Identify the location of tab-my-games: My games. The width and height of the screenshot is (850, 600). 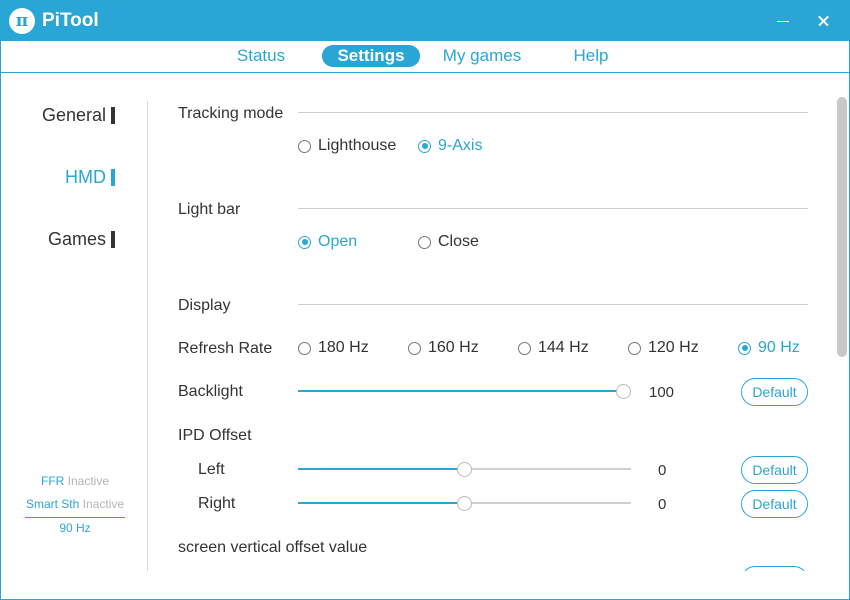
(482, 56).